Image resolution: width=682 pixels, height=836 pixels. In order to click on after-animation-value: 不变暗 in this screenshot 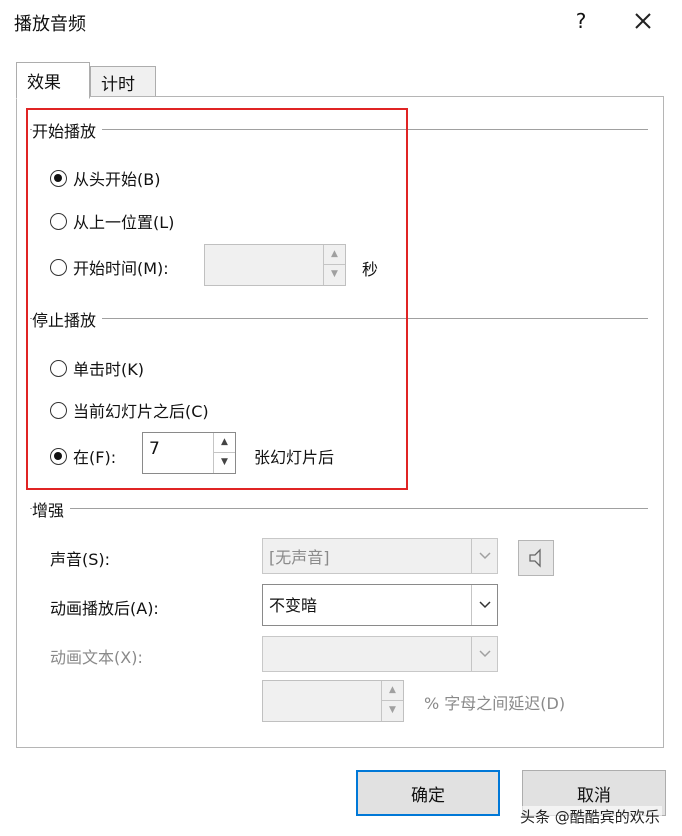, I will do `click(293, 605)`.